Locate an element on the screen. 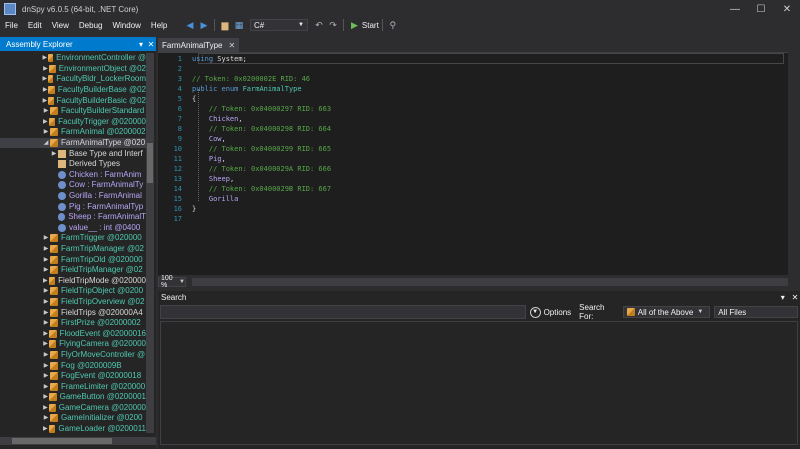 The width and height of the screenshot is (800, 449). tab-close-icon: ✕ is located at coordinates (231, 45).